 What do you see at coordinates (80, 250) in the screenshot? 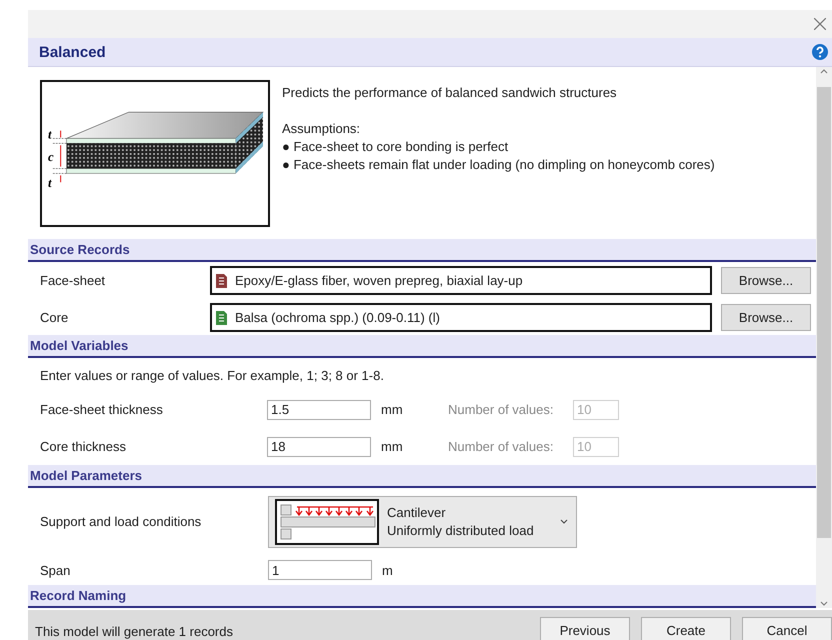
I see `section-header: Source Records` at bounding box center [80, 250].